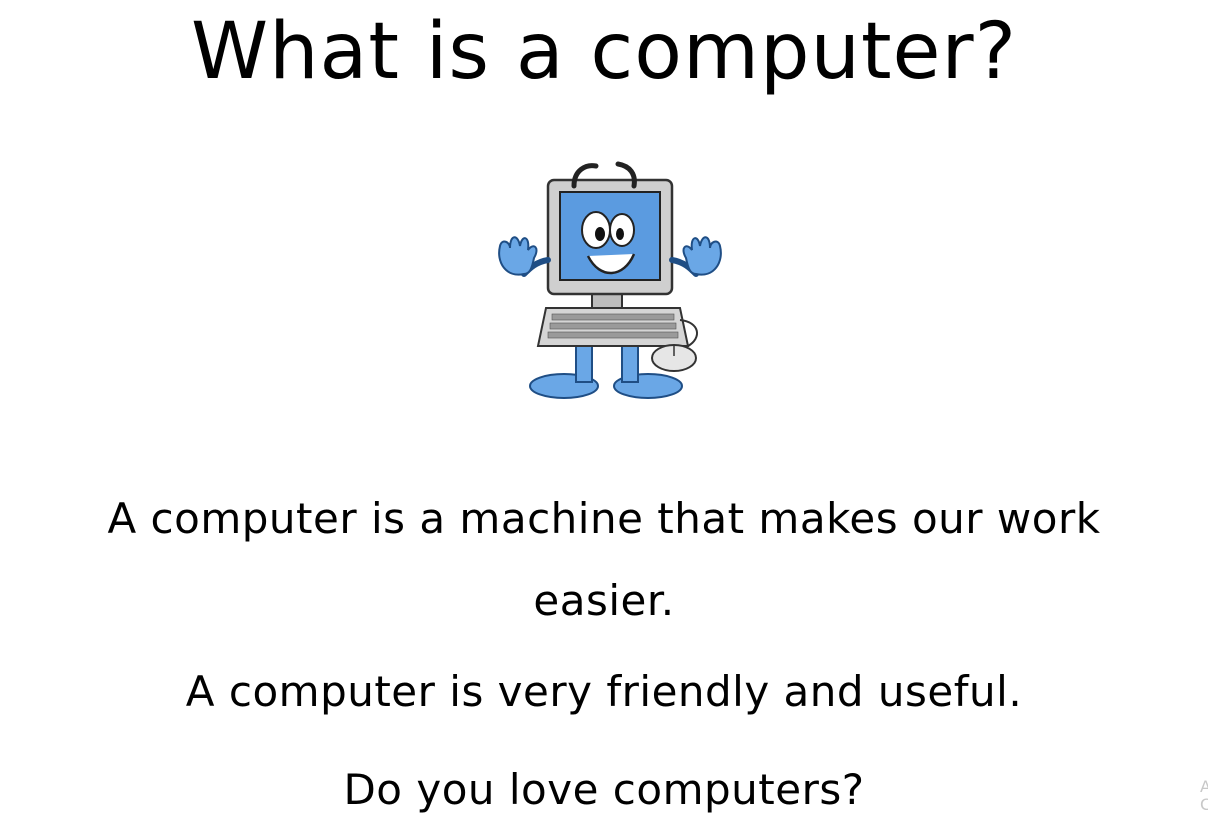 Image resolution: width=1208 pixels, height=822 pixels. What do you see at coordinates (603, 52) in the screenshot?
I see `slide-title: What is a computer?` at bounding box center [603, 52].